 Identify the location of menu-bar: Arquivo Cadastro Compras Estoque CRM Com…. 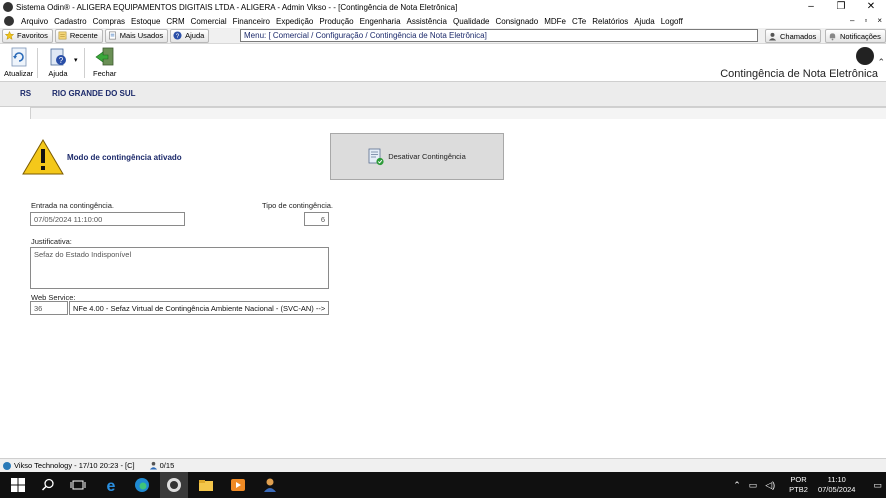
(443, 21).